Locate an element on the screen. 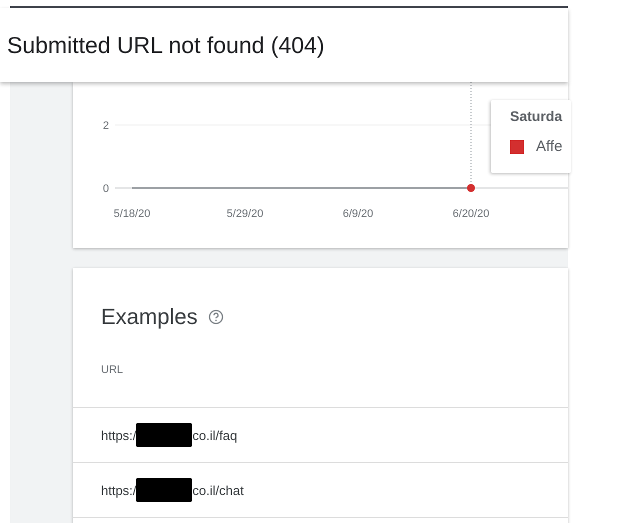  url-text: co.il/faq is located at coordinates (215, 435).